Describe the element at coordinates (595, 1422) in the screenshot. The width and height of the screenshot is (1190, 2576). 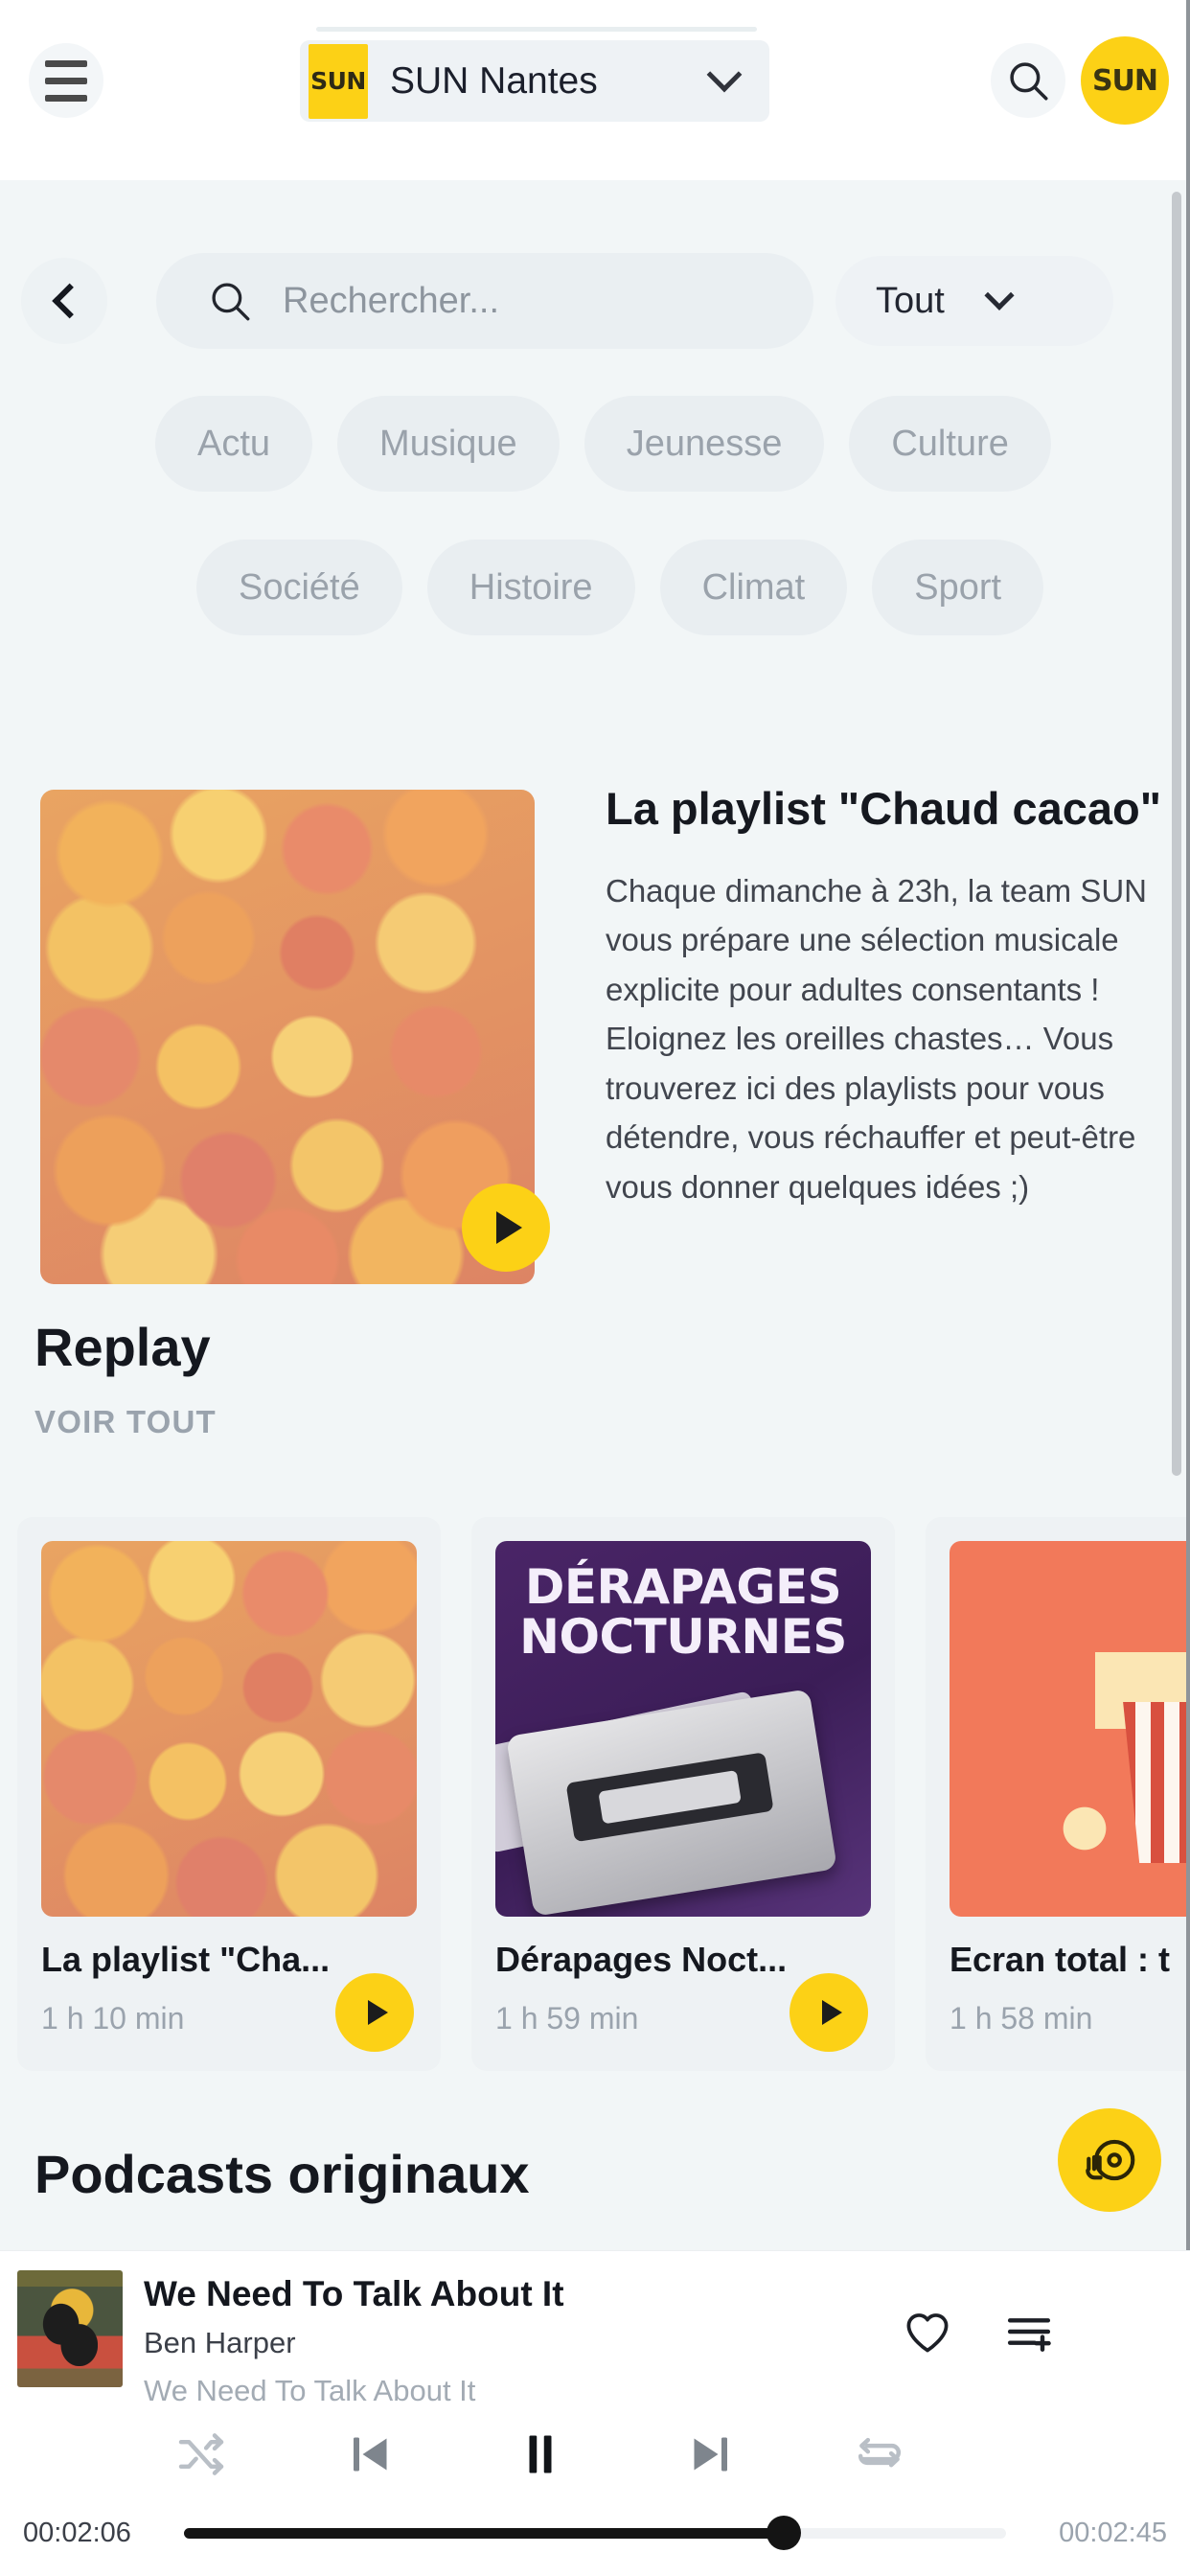
I see `see-all-replay-link: VOIR TOUT` at that location.